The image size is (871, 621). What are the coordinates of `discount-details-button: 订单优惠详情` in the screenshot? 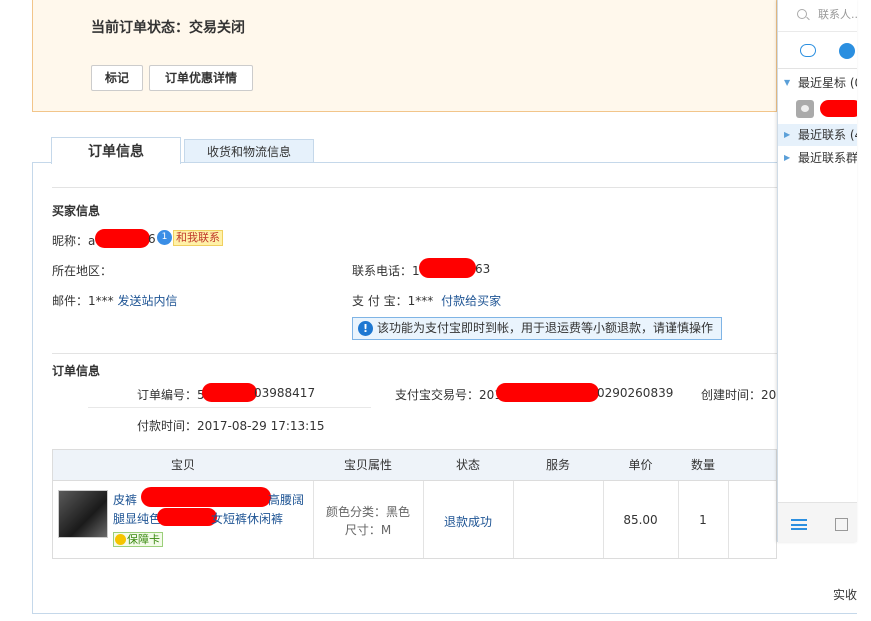 It's located at (201, 78).